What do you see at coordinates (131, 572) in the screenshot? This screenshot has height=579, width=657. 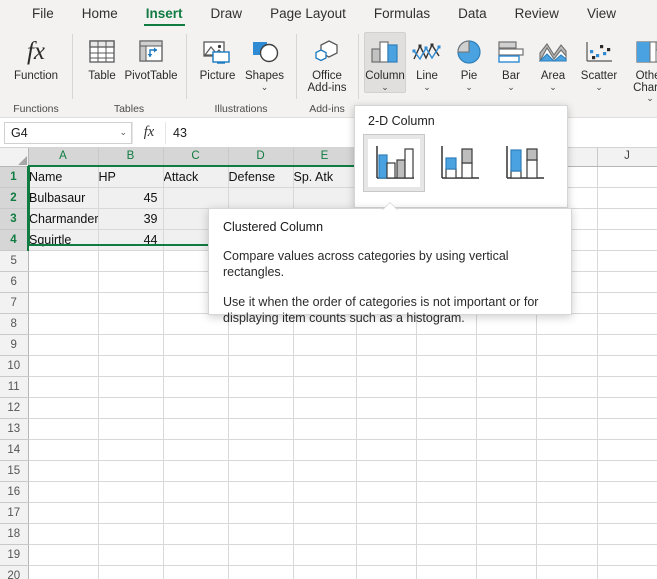 I see `cell-b20` at bounding box center [131, 572].